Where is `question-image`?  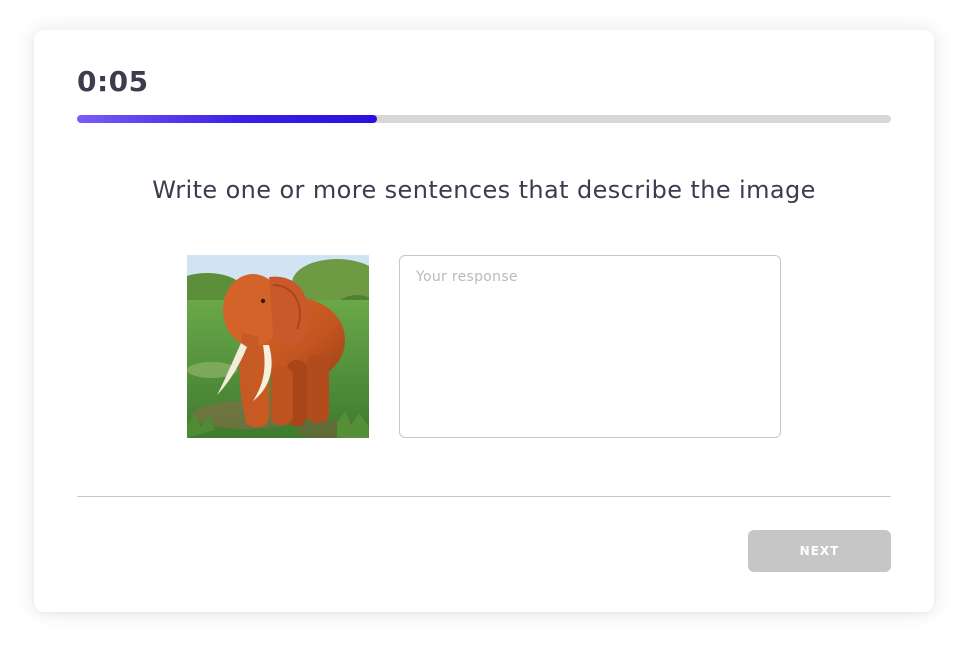
question-image is located at coordinates (278, 346).